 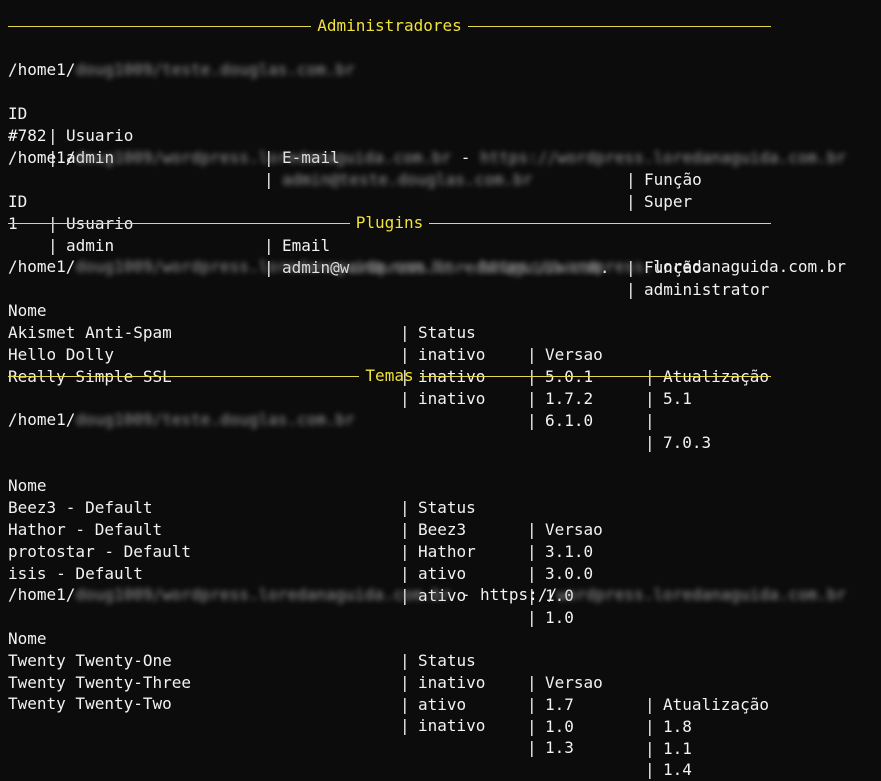 I want to click on table-row: Twenty Twenty-Three | ativo | 1.0 | 1.1, so click(x=350, y=715).